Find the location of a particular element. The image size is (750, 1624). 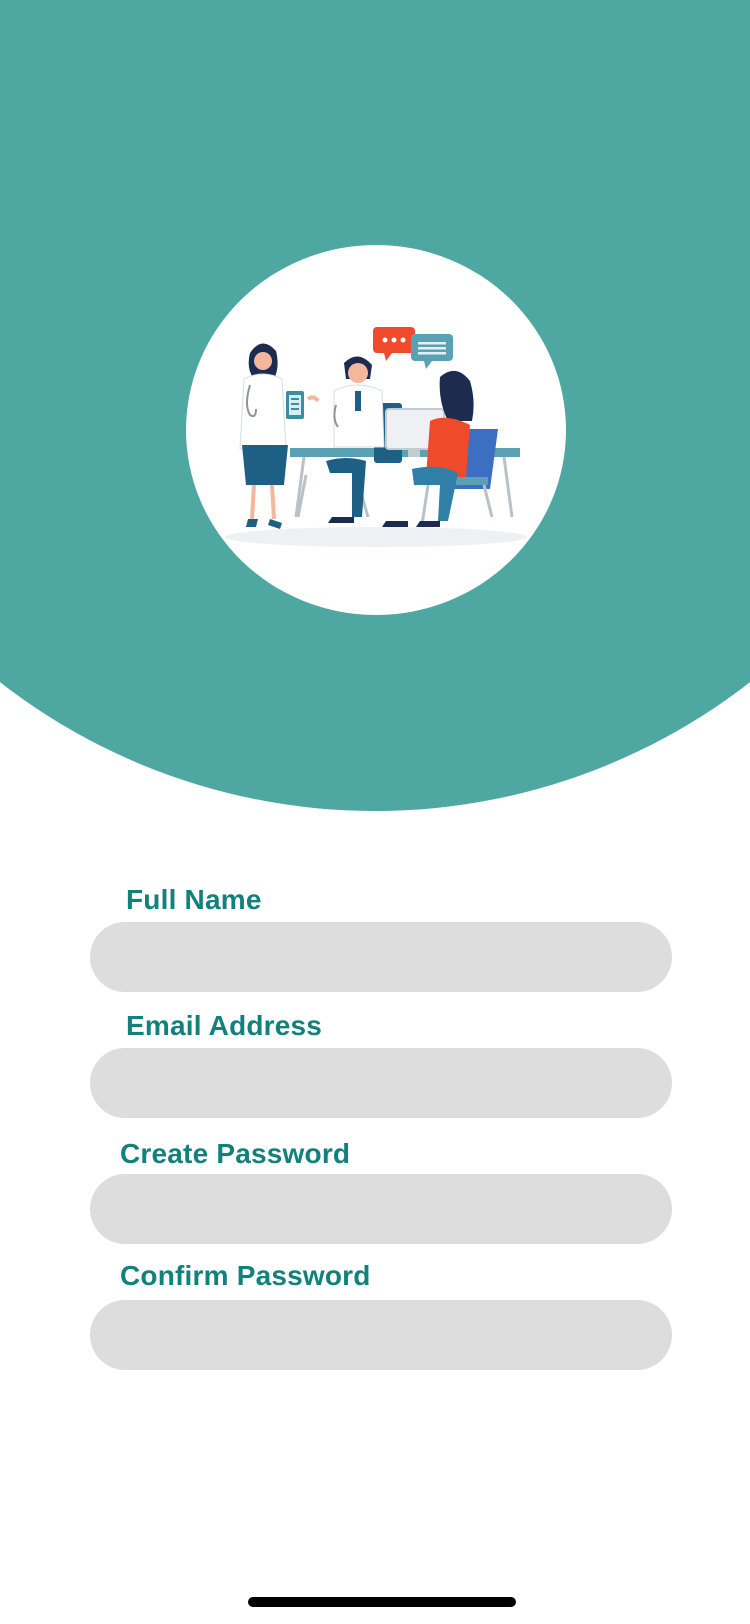

doctor-consultation-illustration is located at coordinates (376, 437).